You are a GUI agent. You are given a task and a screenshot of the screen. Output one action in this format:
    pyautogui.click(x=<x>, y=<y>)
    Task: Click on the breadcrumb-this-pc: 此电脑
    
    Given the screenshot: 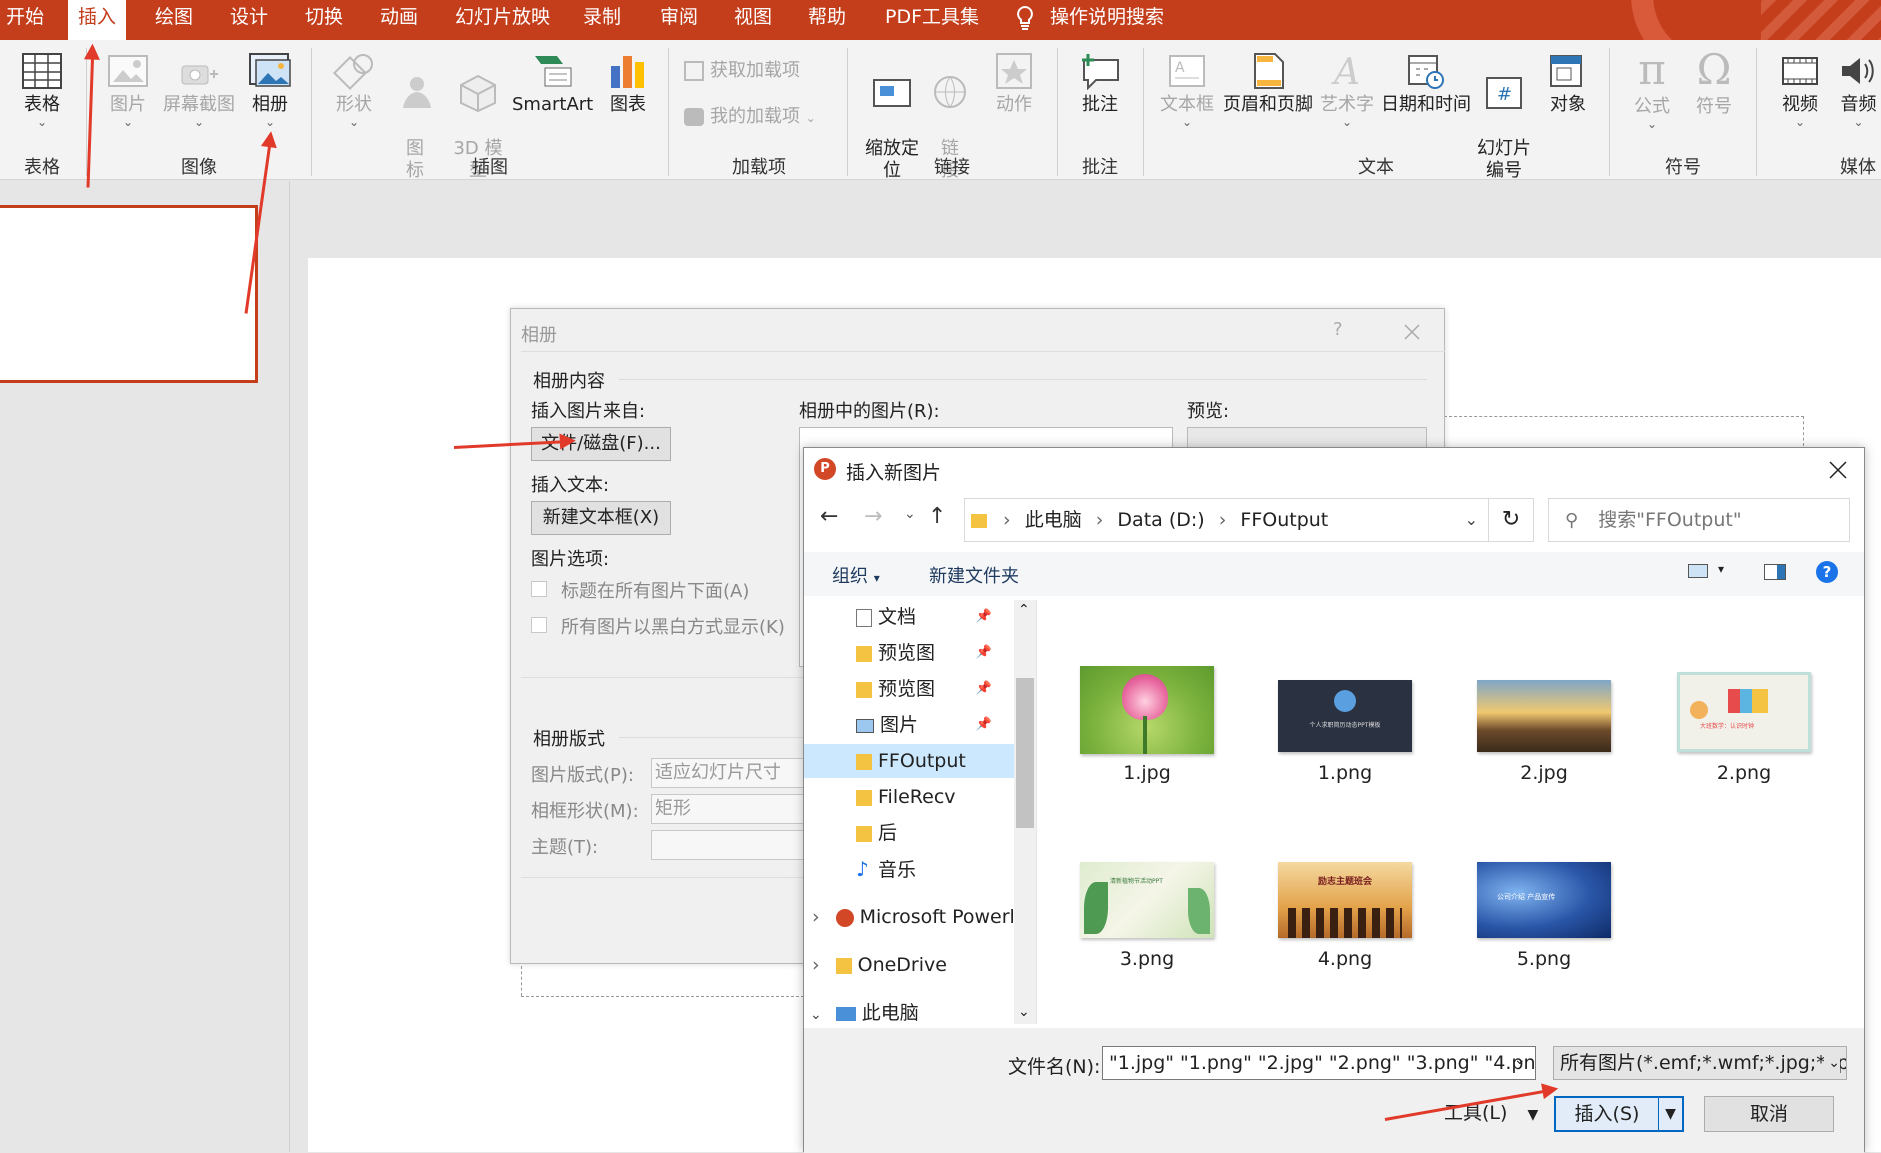 What is the action you would take?
    pyautogui.click(x=1053, y=520)
    